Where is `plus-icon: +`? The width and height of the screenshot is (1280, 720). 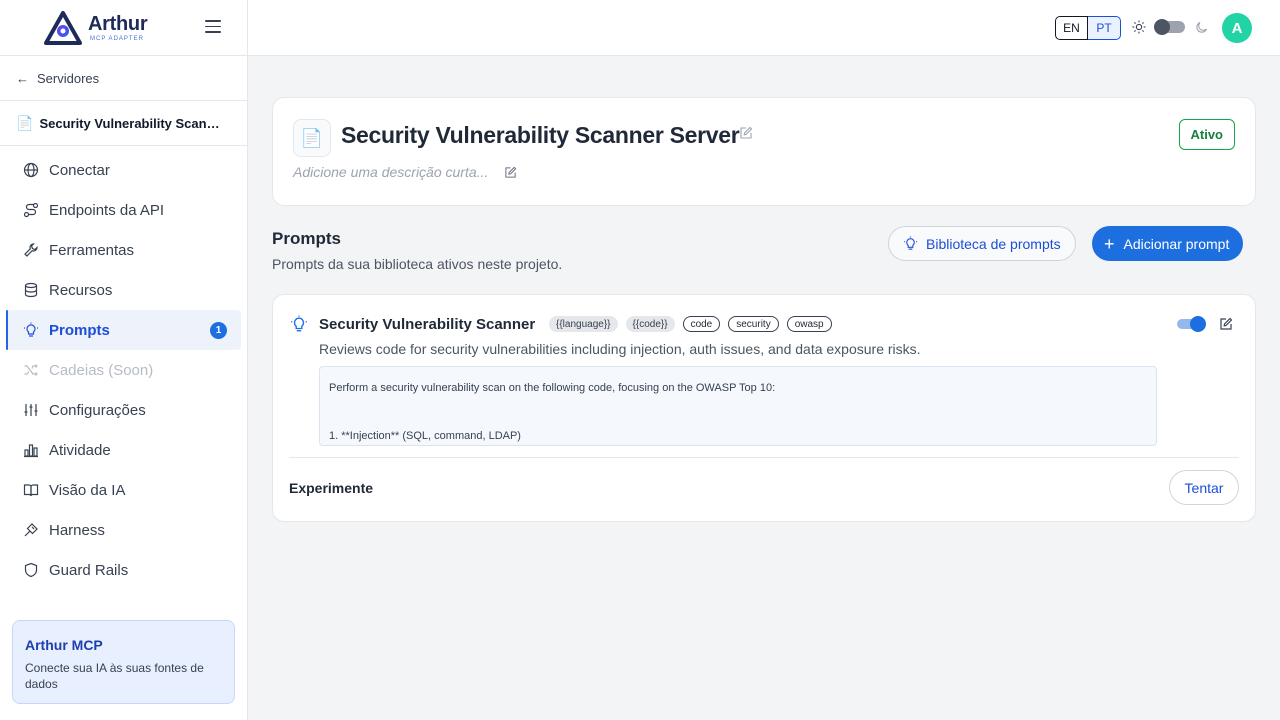 plus-icon: + is located at coordinates (1109, 243).